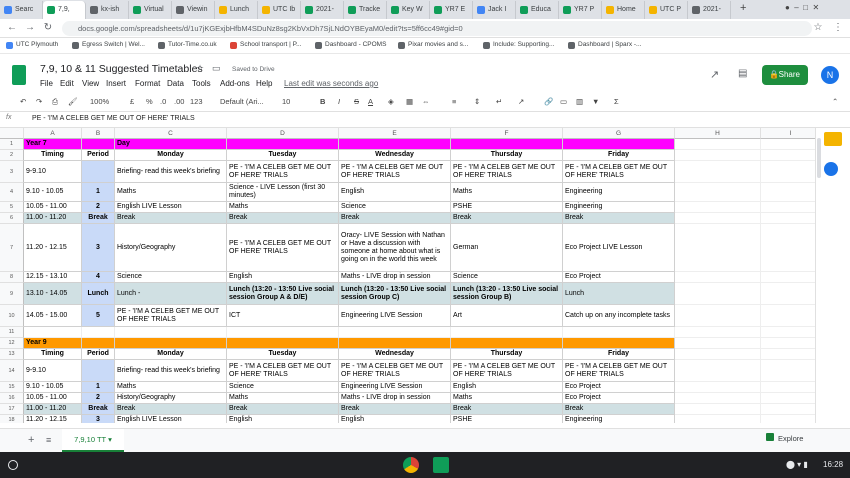 The width and height of the screenshot is (850, 478). What do you see at coordinates (12, 316) in the screenshot?
I see `row-header: 10` at bounding box center [12, 316].